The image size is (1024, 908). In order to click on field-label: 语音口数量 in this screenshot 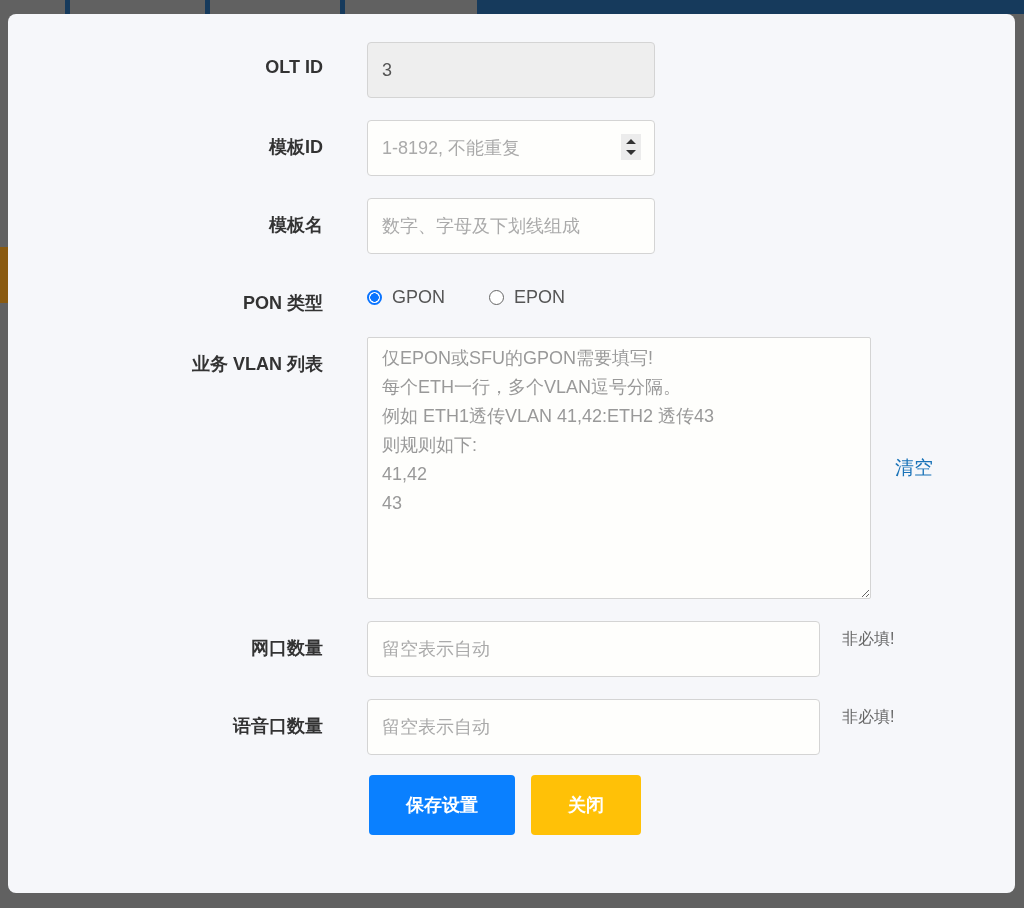, I will do `click(277, 726)`.